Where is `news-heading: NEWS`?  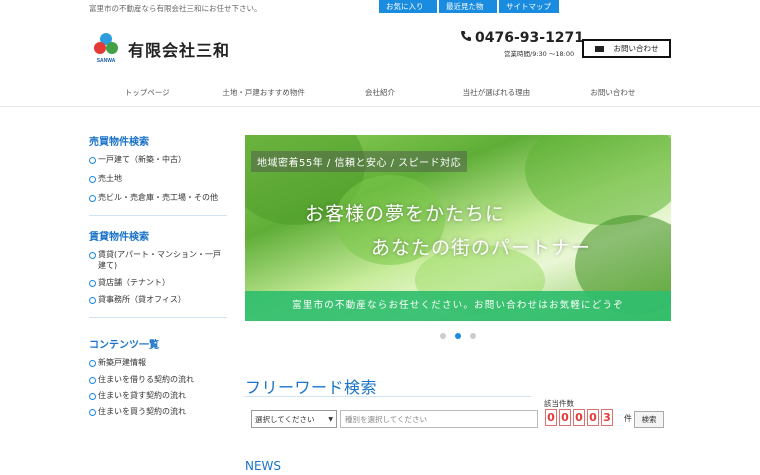 news-heading: NEWS is located at coordinates (263, 466).